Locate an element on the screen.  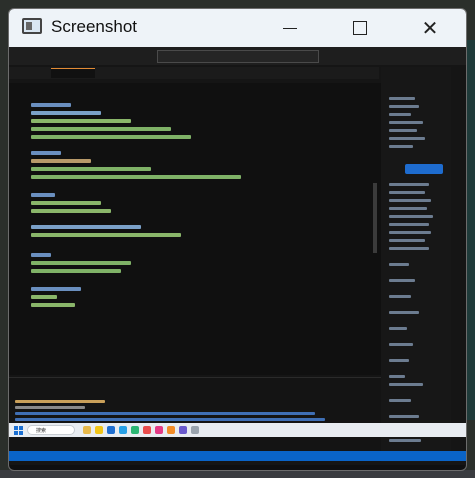
close-icon: ✕ is located at coordinates (430, 28).